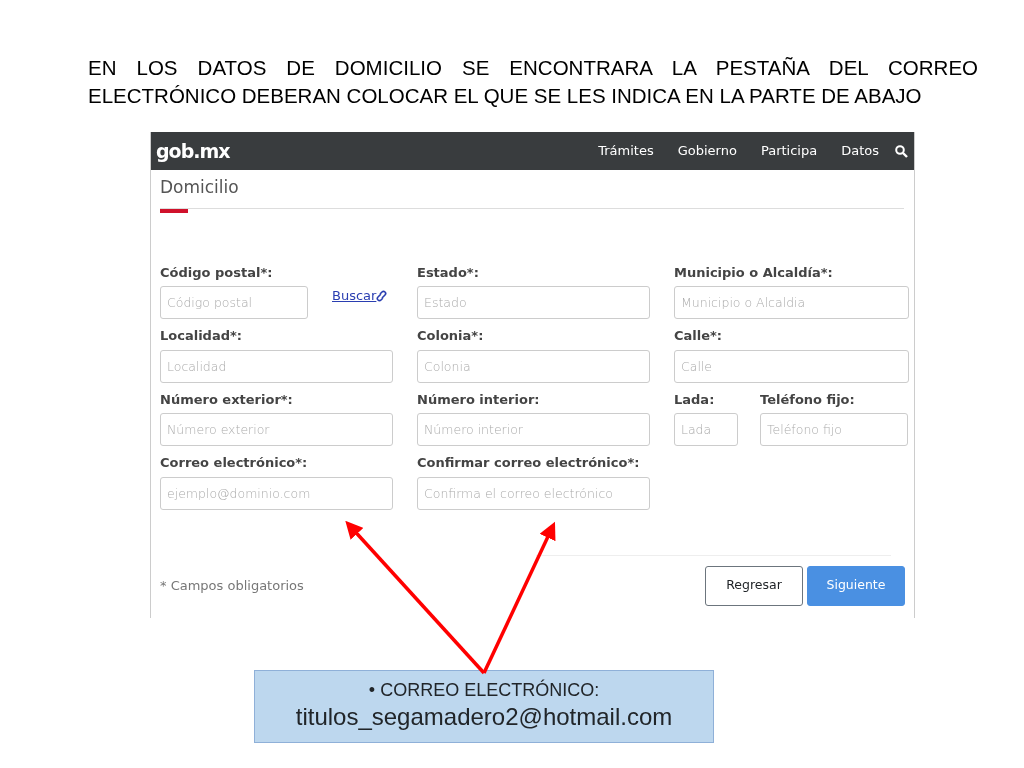 Image resolution: width=1024 pixels, height=768 pixels. Describe the element at coordinates (382, 295) in the screenshot. I see `link-icon` at that location.